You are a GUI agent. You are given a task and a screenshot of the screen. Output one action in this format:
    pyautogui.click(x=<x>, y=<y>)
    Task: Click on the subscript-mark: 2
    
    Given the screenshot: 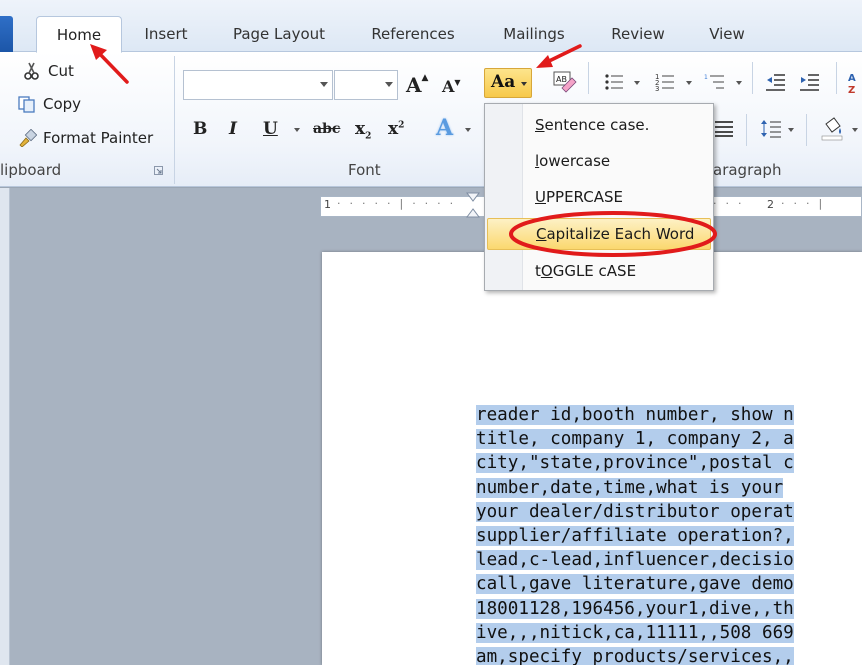 What is the action you would take?
    pyautogui.click(x=368, y=136)
    